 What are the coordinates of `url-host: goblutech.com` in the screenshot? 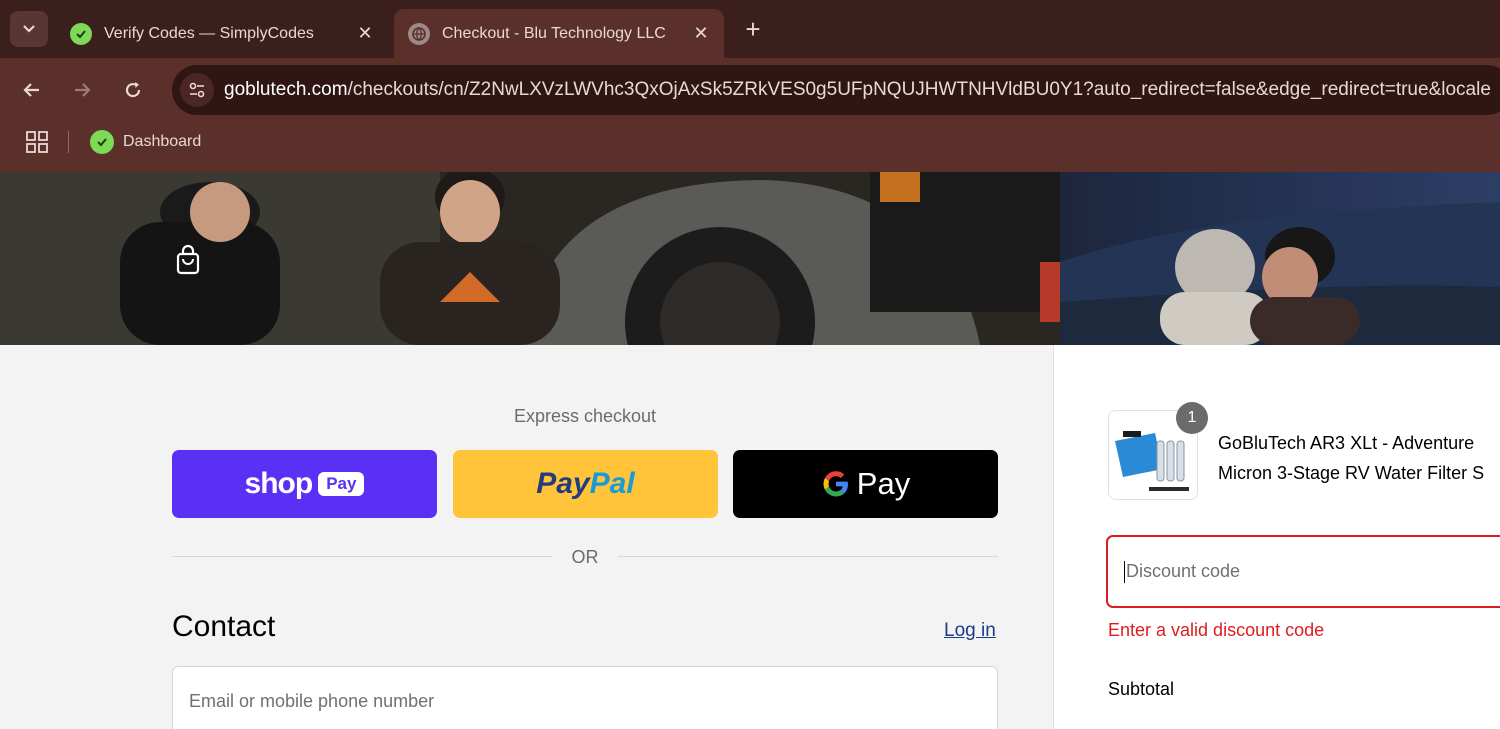 It's located at (286, 89).